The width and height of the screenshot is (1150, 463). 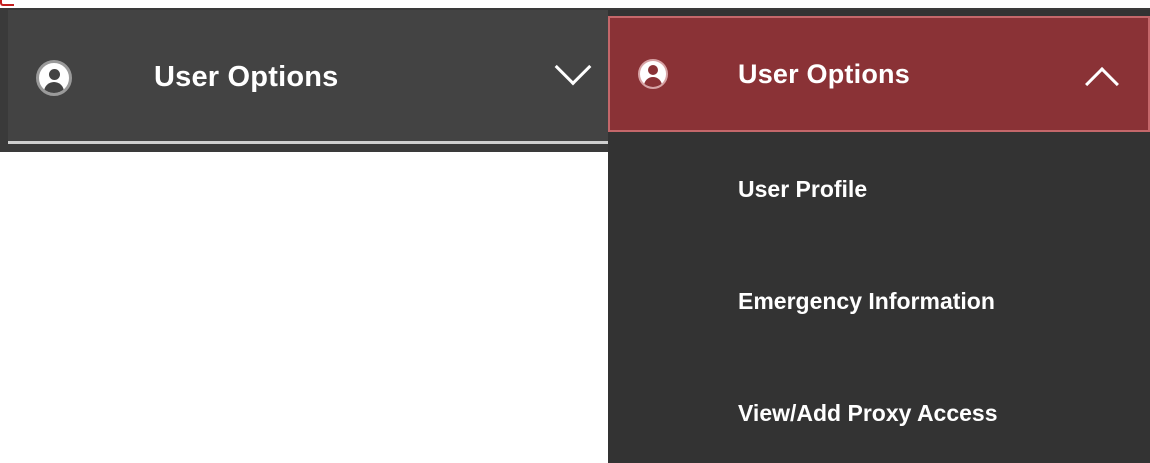 I want to click on annotation-mark, so click(x=7, y=3).